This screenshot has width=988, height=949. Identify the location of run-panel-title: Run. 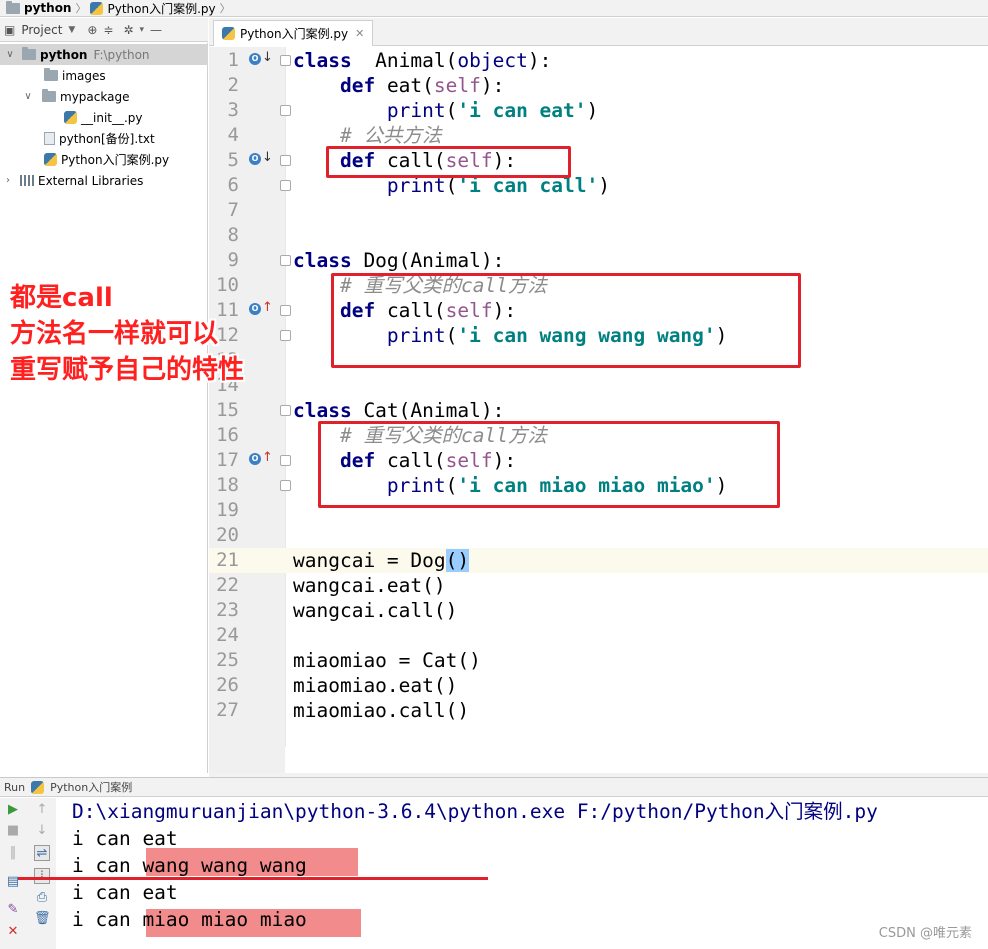
(15, 787).